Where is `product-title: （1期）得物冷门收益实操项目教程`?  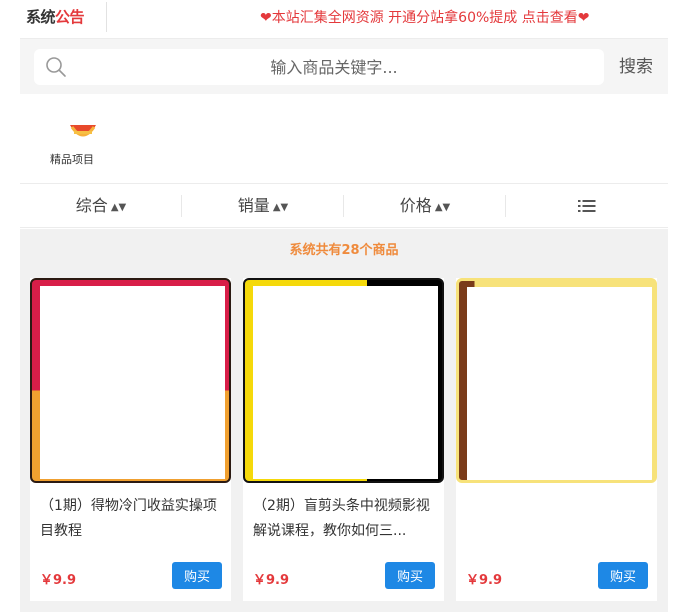 product-title: （1期）得物冷门收益实操项目教程 is located at coordinates (133, 519).